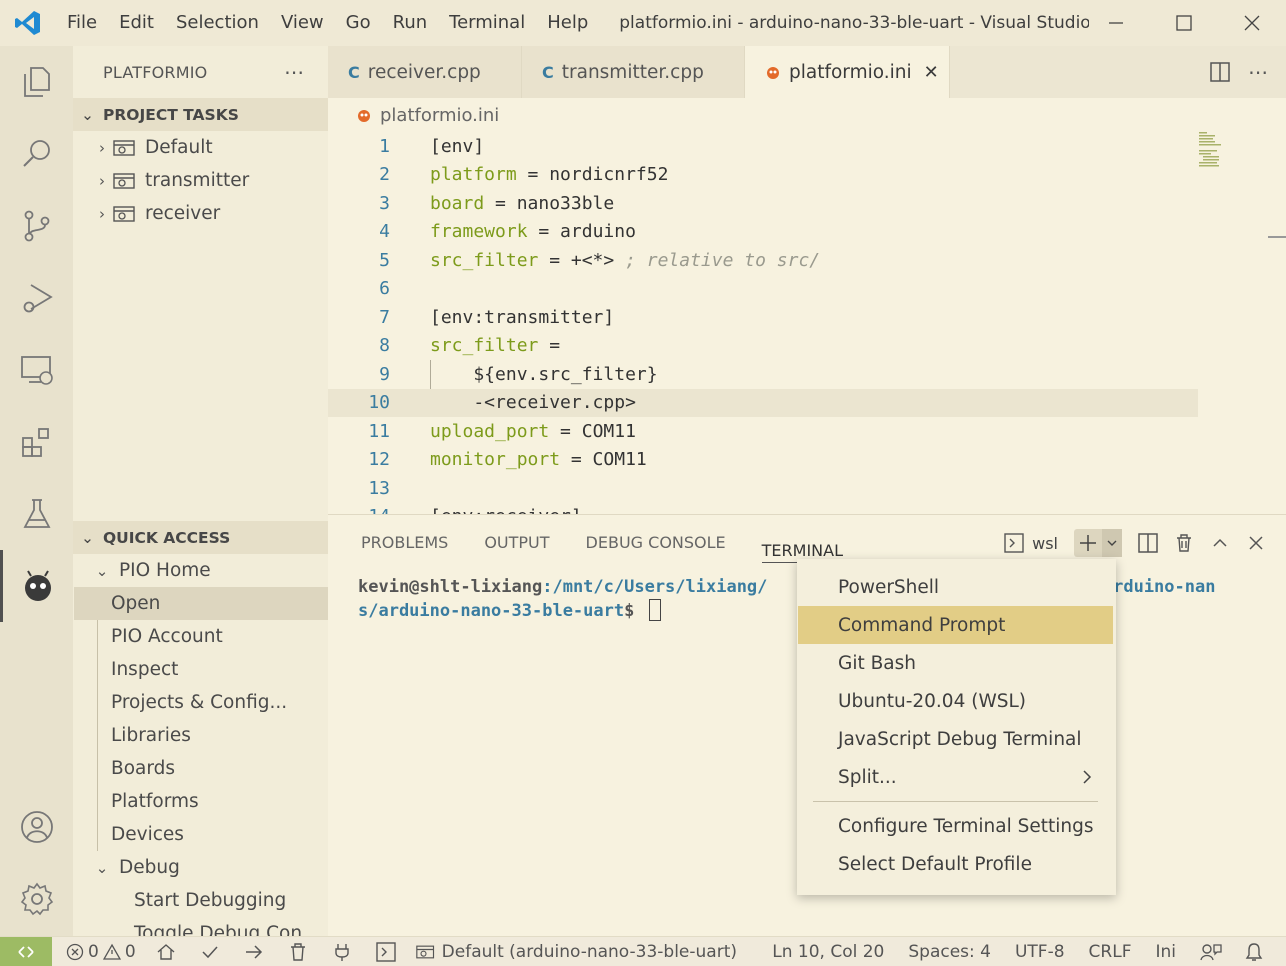 The width and height of the screenshot is (1286, 966). I want to click on pio-home-devices: Devices, so click(201, 834).